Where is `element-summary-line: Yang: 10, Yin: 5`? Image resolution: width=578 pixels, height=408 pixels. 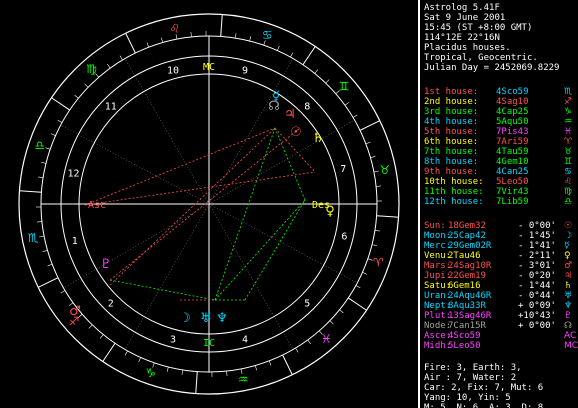 element-summary-line: Yang: 10, Yin: 5 is located at coordinates (467, 398).